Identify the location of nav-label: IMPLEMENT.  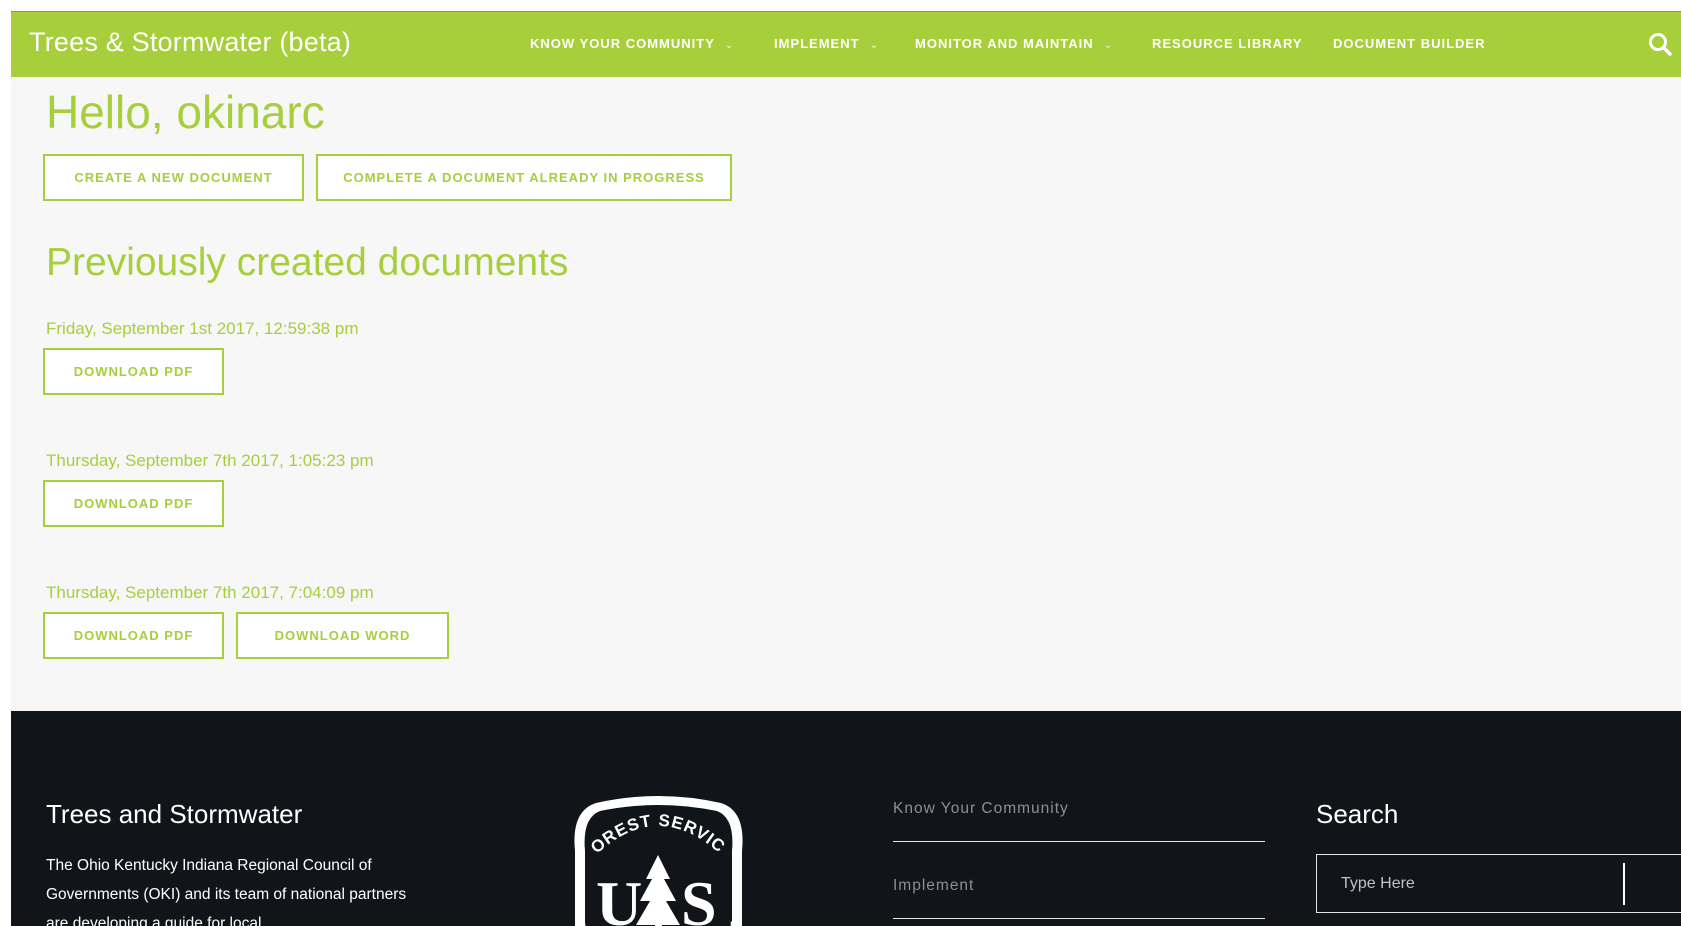
(817, 43).